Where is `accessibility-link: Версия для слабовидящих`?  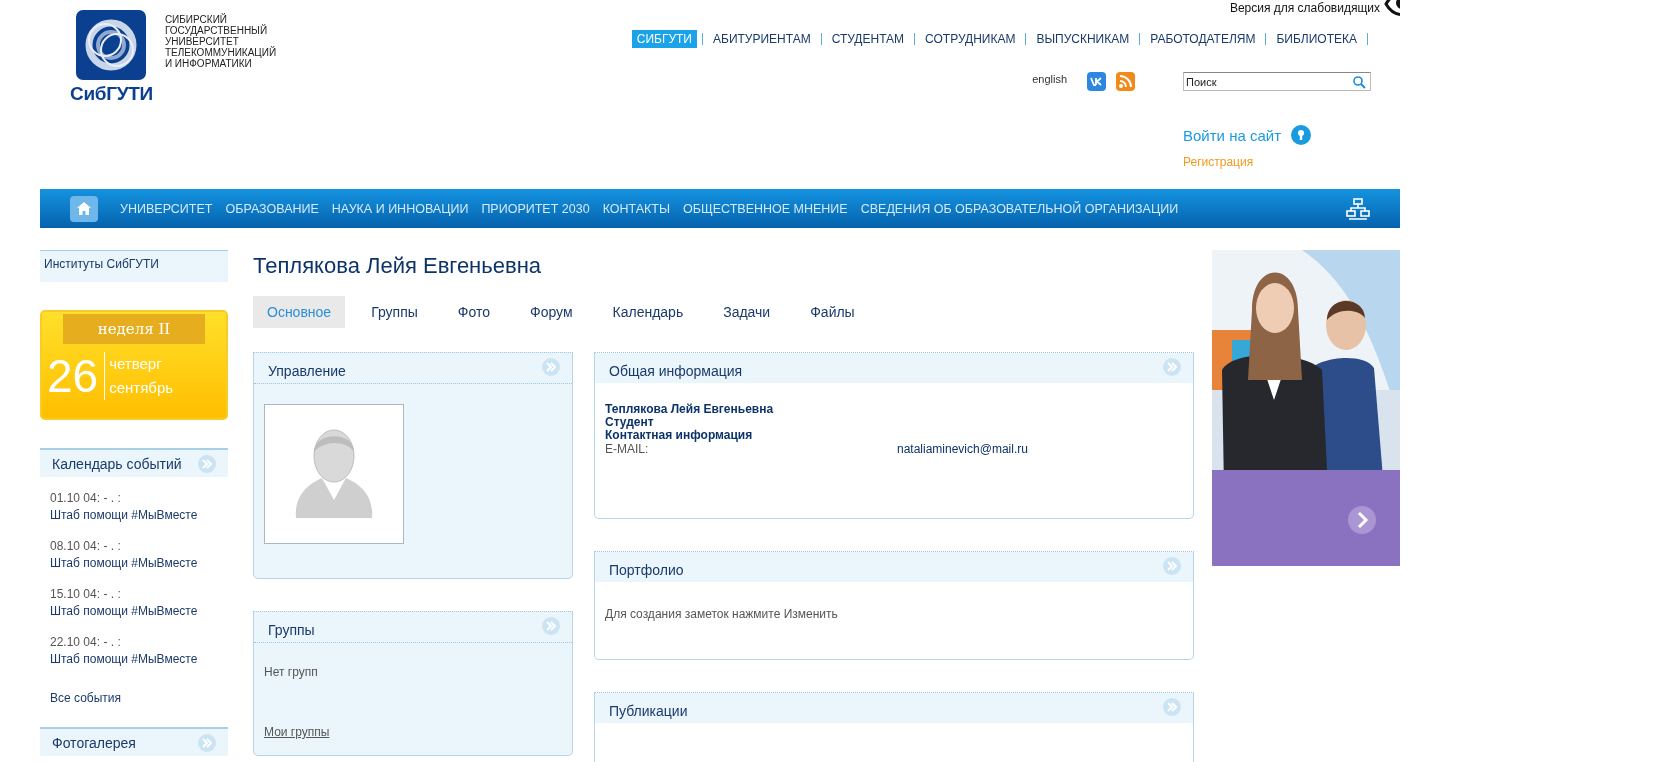
accessibility-link: Версия для слабовидящих is located at coordinates (1304, 8).